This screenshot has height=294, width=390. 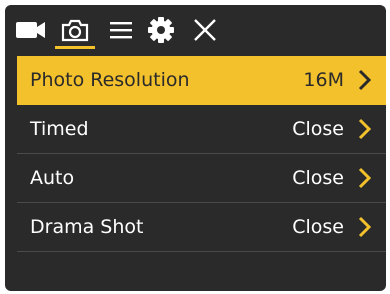 I want to click on tab-photo, so click(x=75, y=30).